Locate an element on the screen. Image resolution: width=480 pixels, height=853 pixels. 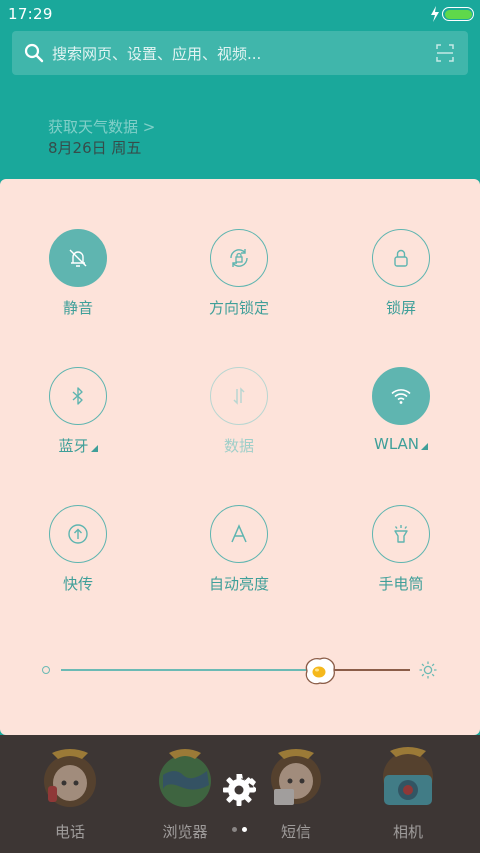
charging-icon is located at coordinates (435, 14).